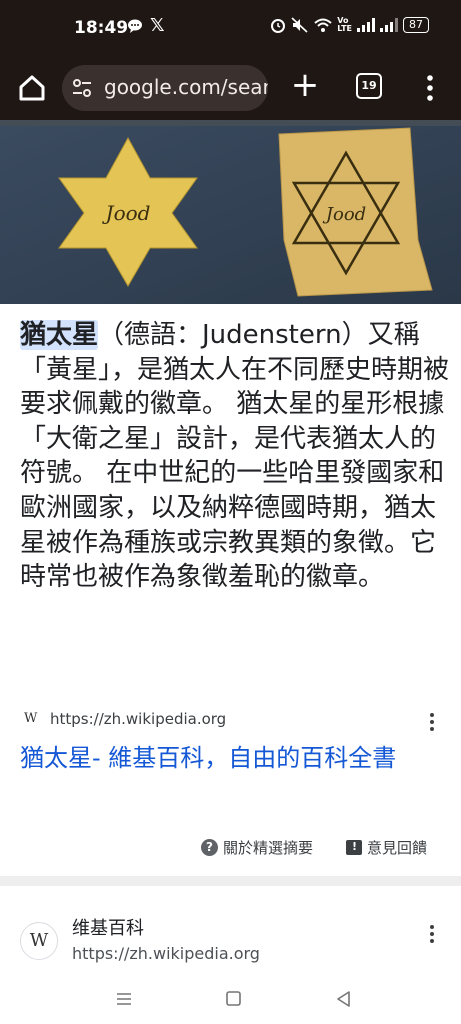  What do you see at coordinates (432, 722) in the screenshot?
I see `source-more-icon` at bounding box center [432, 722].